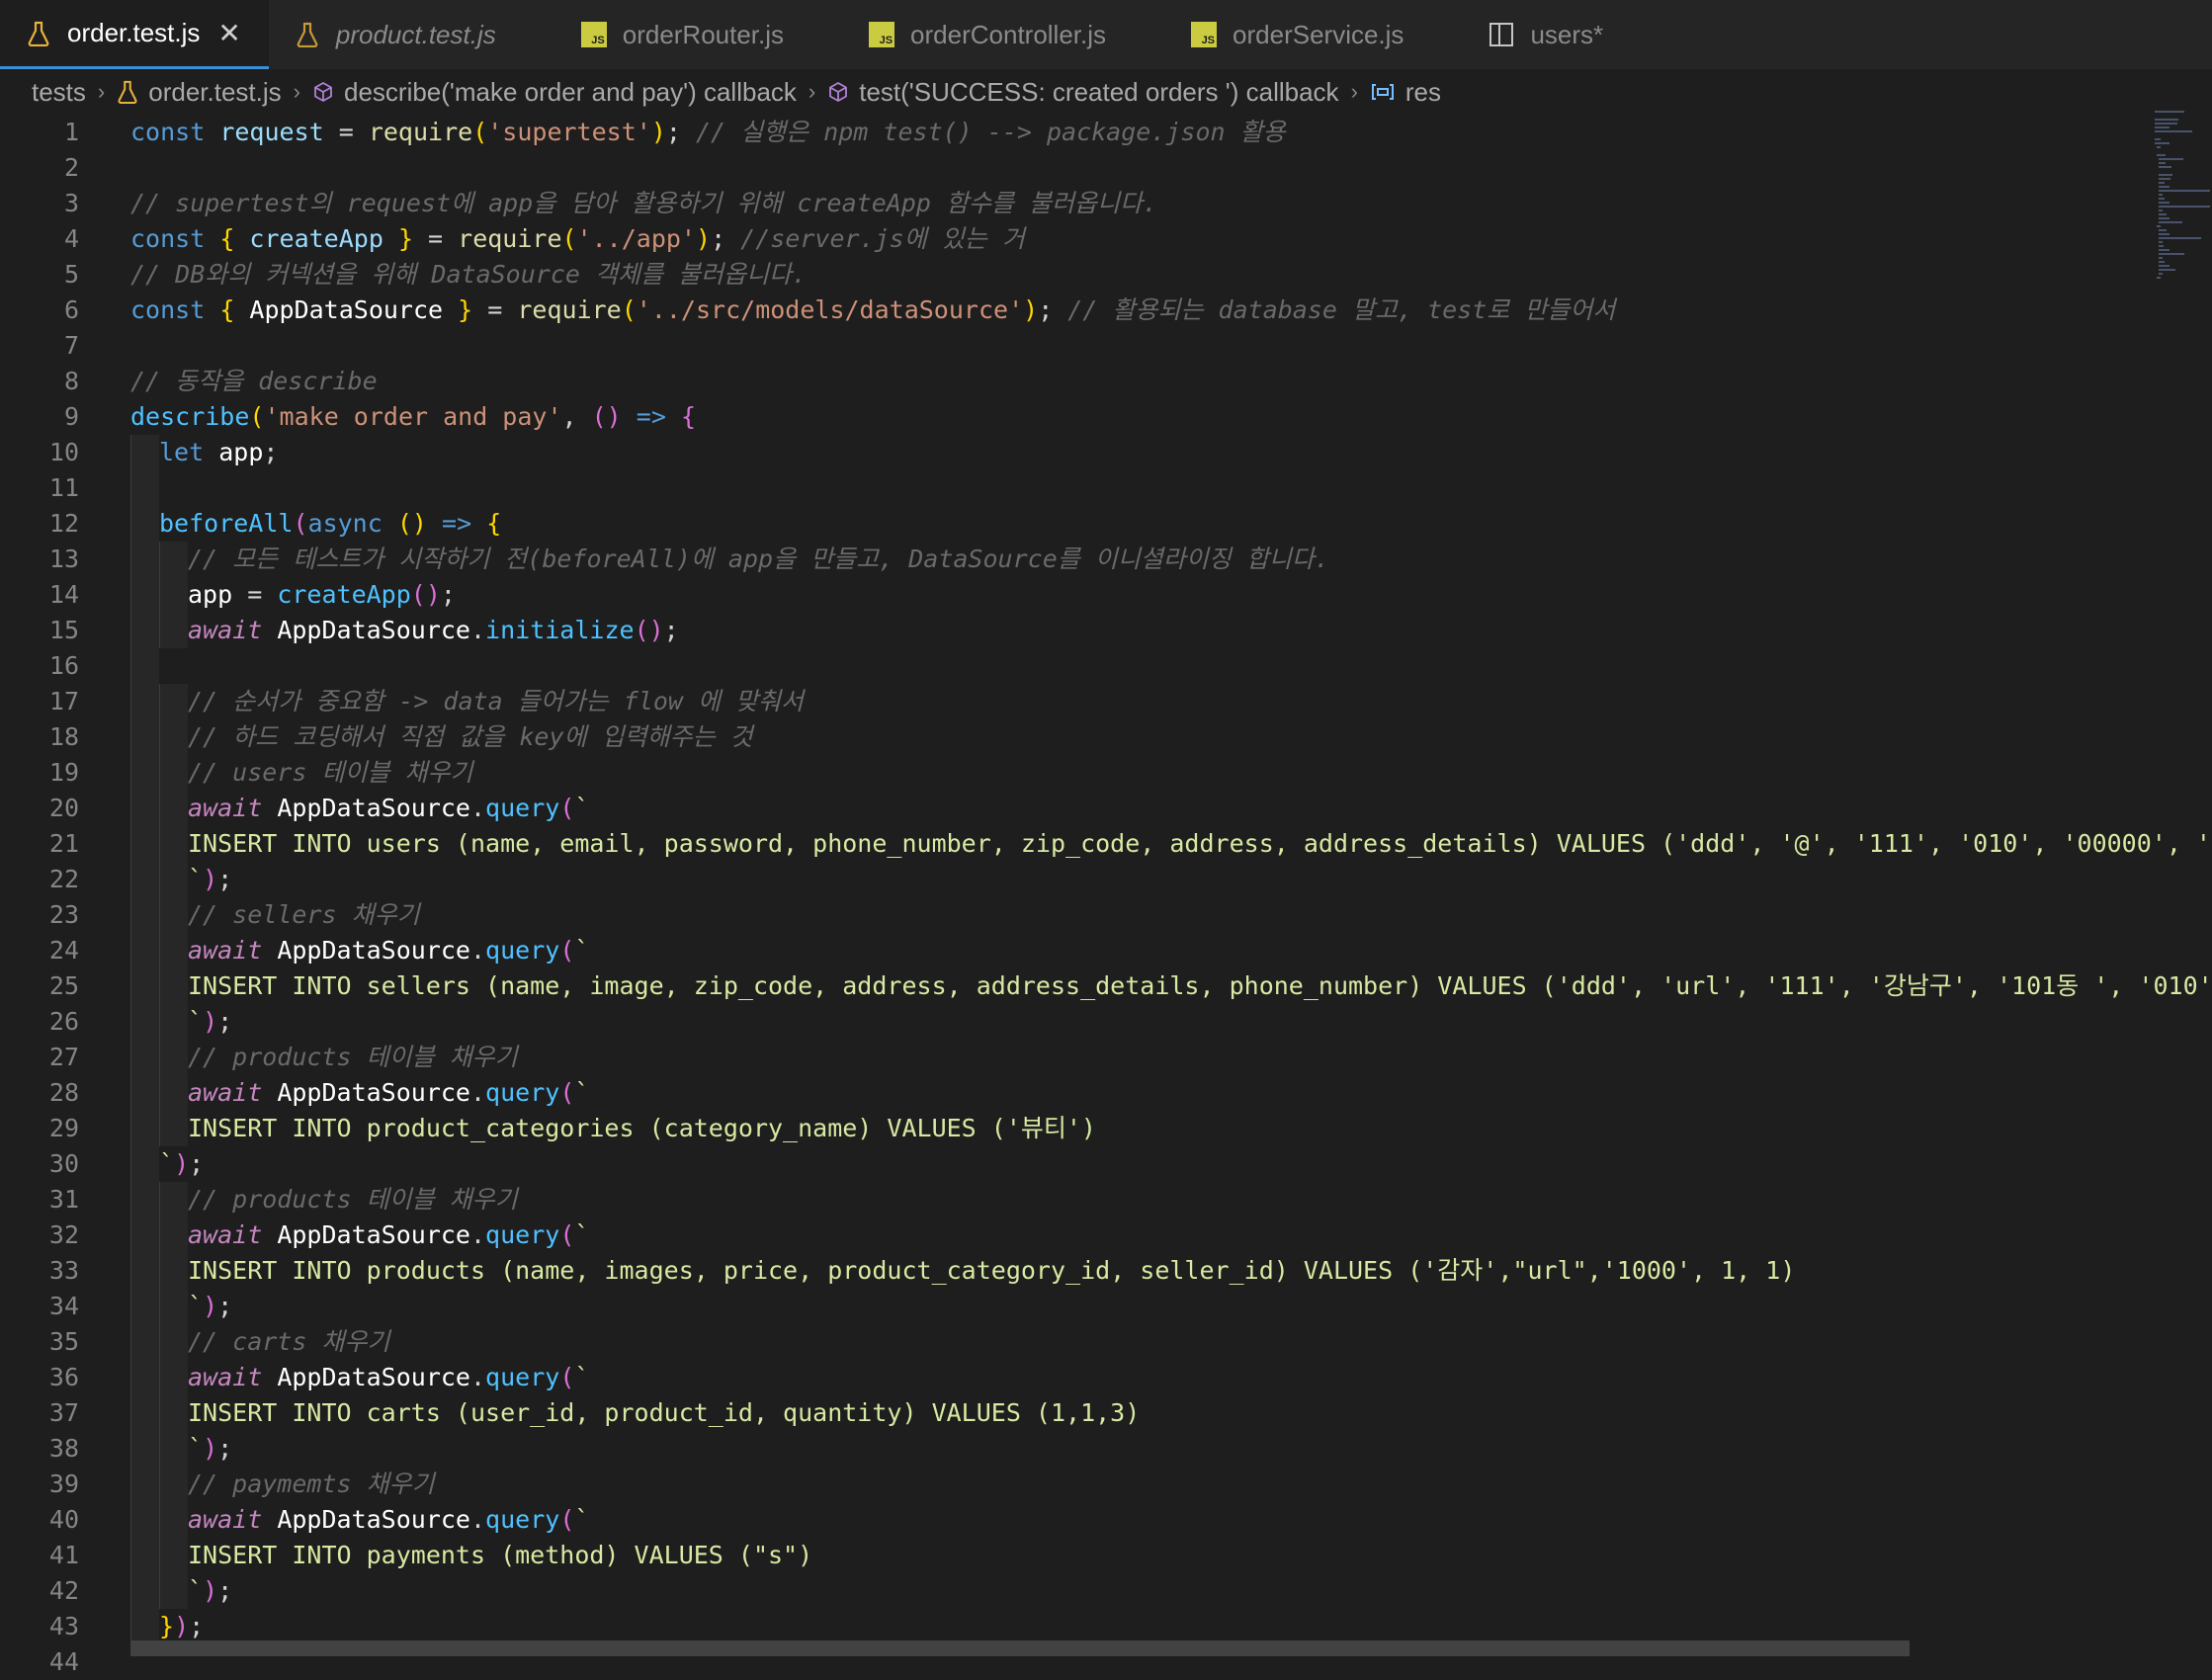  What do you see at coordinates (1077, 773) in the screenshot?
I see `code-line: 19 // users 테이블 채우기` at bounding box center [1077, 773].